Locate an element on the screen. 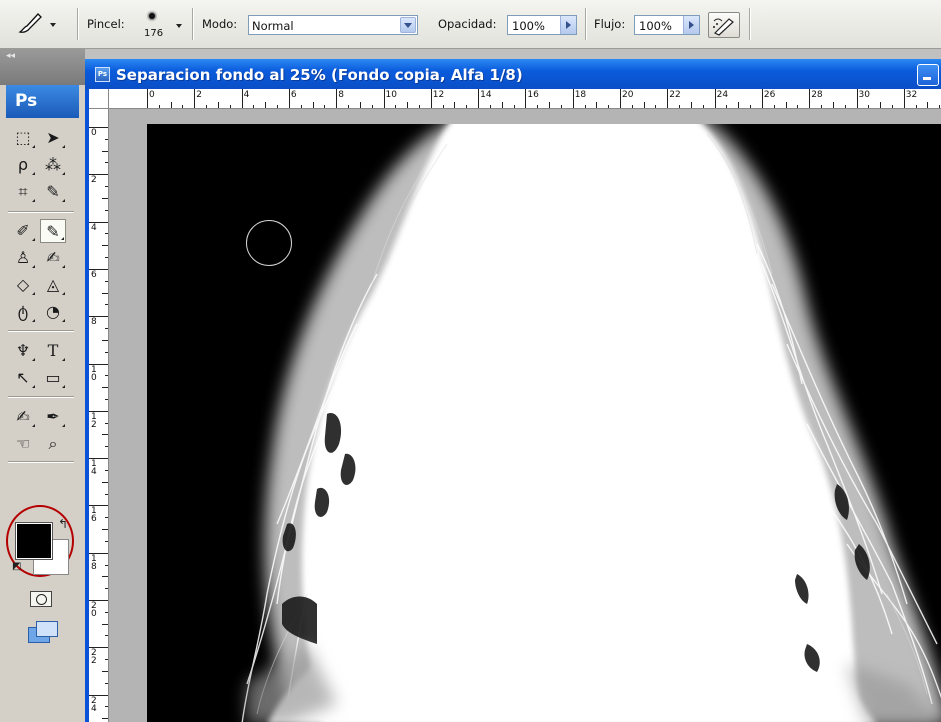  opacity-field: 100% is located at coordinates (542, 25).